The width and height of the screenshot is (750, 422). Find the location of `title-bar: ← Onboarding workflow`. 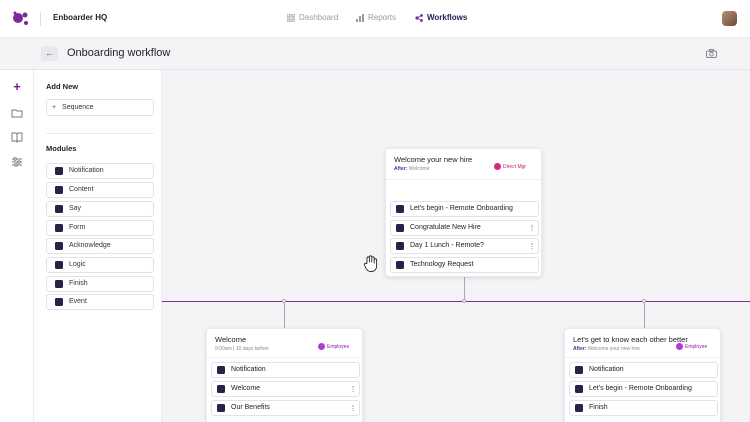

title-bar: ← Onboarding workflow is located at coordinates (375, 54).